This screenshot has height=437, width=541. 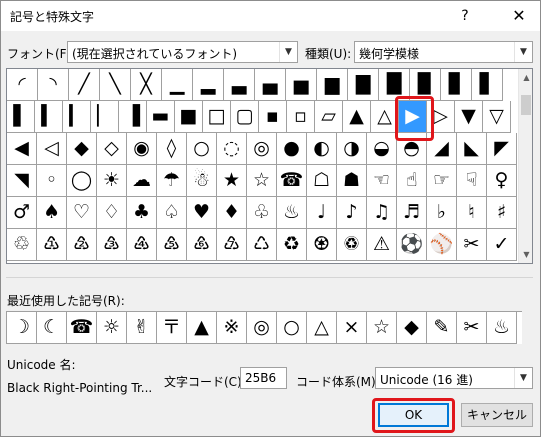 I want to click on symbol-cell: █, so click(x=394, y=85).